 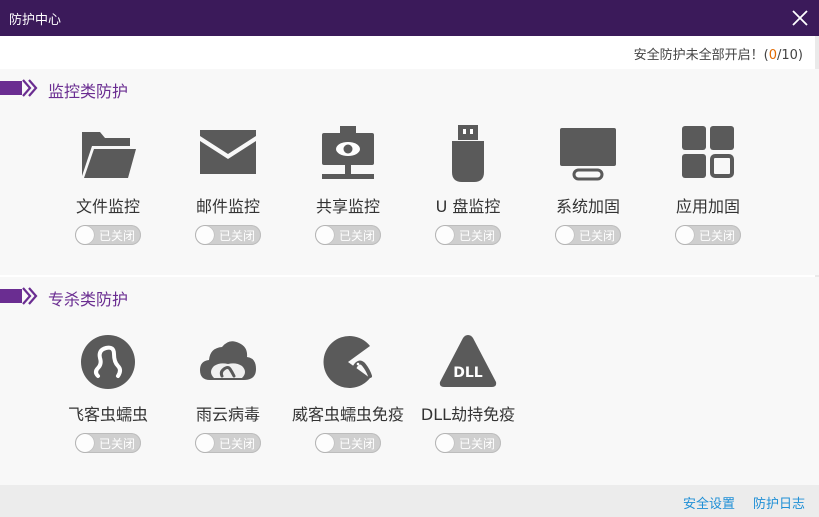 I want to click on item-dll-hijack-immunity: DLL DLL劫持免疫 已关闭, so click(x=468, y=392).